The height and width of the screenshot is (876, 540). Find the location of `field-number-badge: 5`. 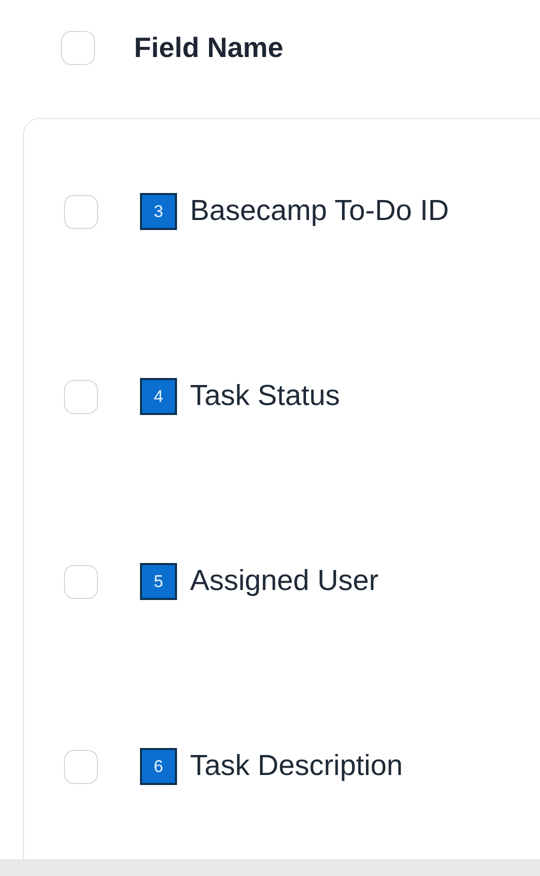

field-number-badge: 5 is located at coordinates (158, 581).